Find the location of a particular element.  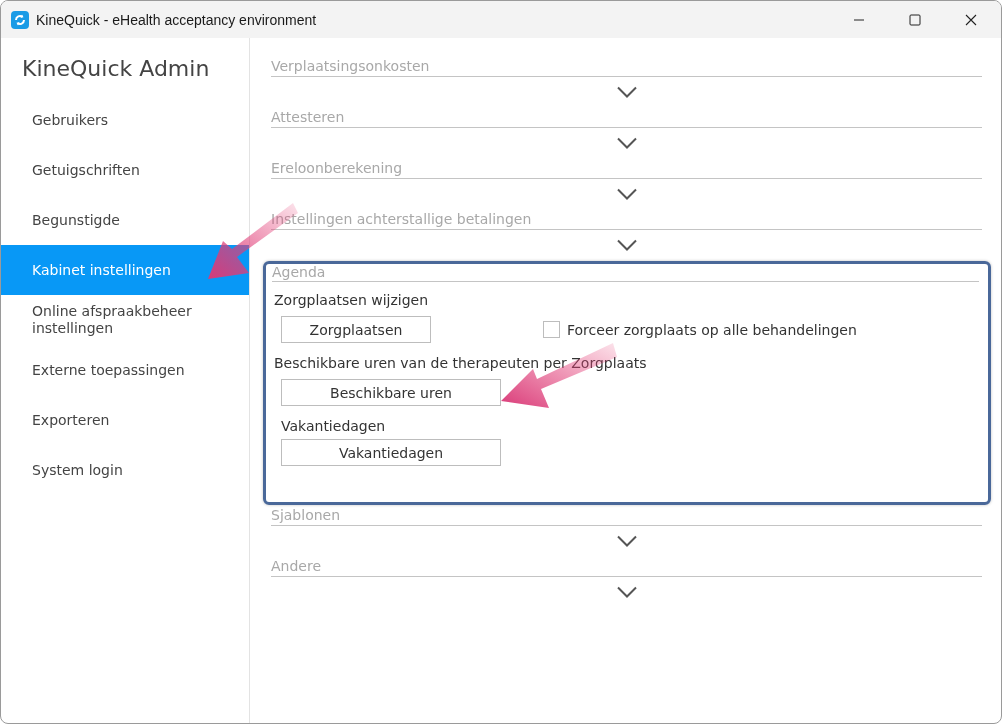

sidebar-item: Getuigschriften is located at coordinates (125, 170).